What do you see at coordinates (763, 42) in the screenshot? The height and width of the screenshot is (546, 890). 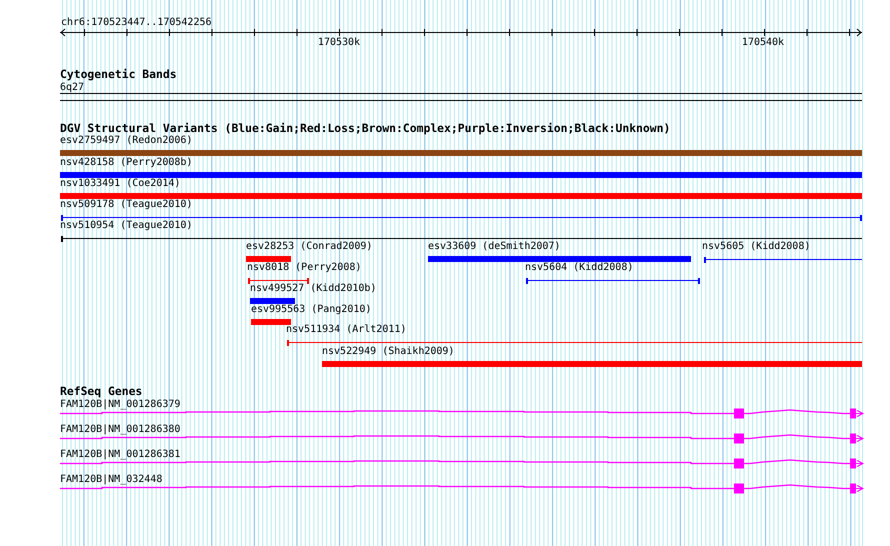 I see `tick-label: 170540k` at bounding box center [763, 42].